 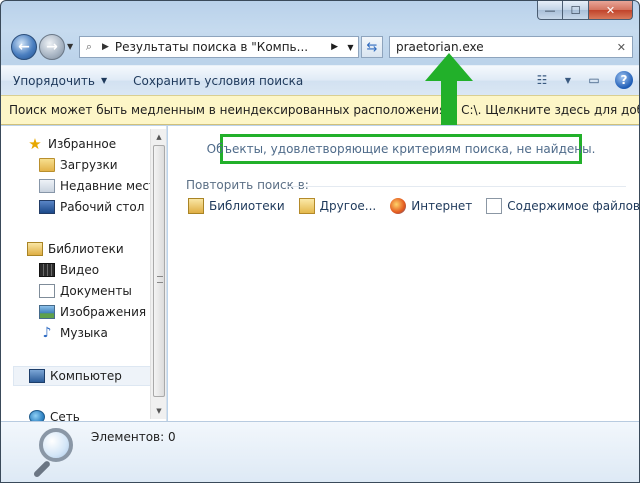 I want to click on search-results-icon: ⌕, so click(x=89, y=46).